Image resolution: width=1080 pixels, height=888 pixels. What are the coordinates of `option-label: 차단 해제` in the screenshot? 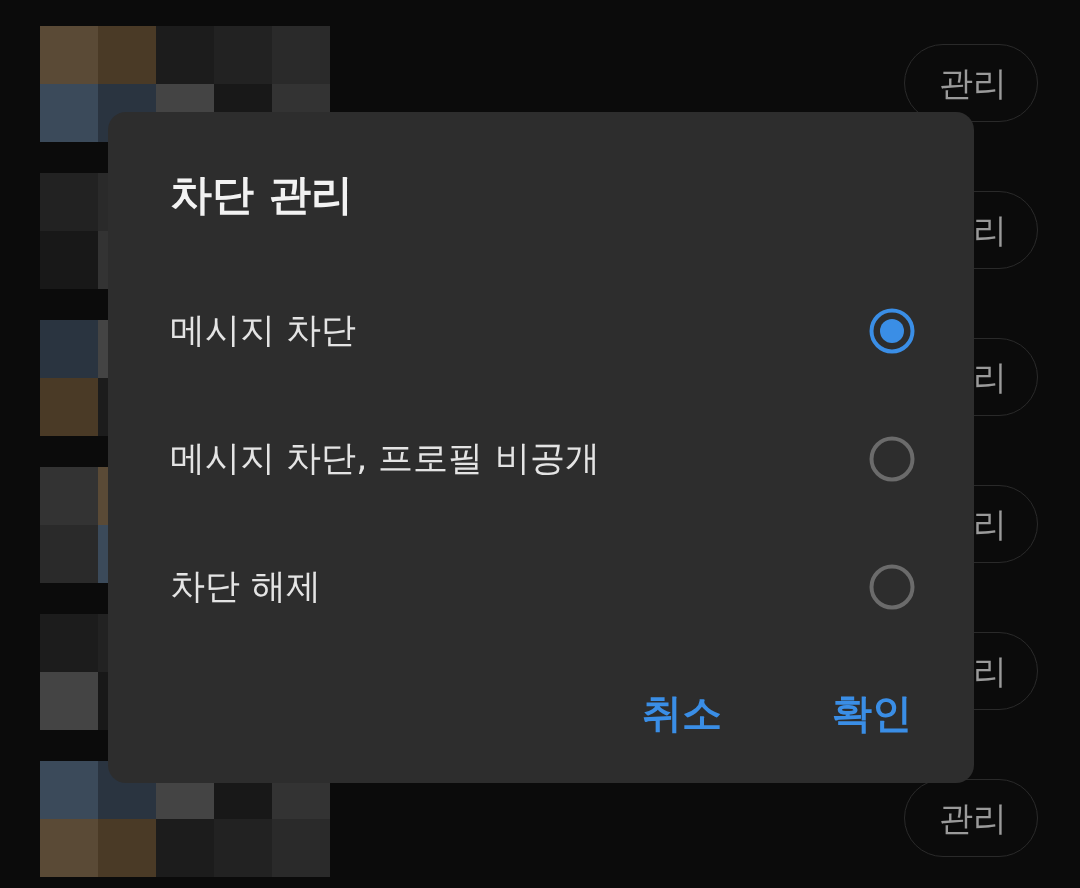 It's located at (246, 586).